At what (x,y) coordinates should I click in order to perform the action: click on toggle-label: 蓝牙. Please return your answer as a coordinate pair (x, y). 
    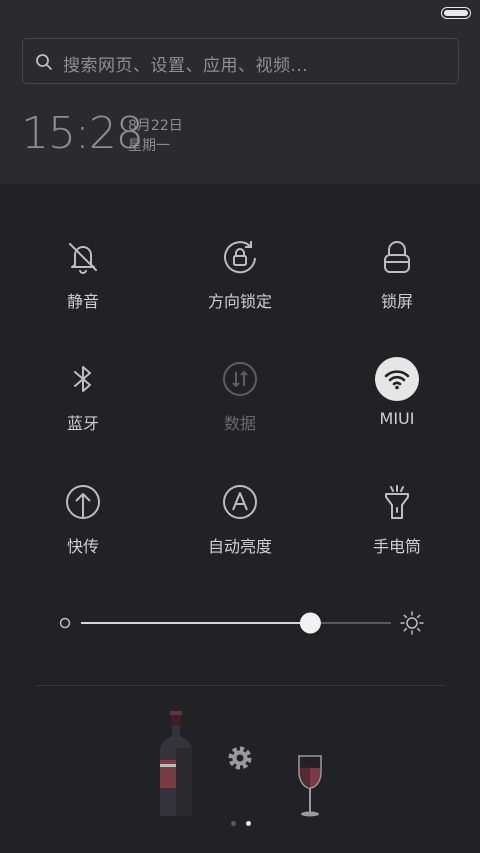
    Looking at the image, I should click on (82, 423).